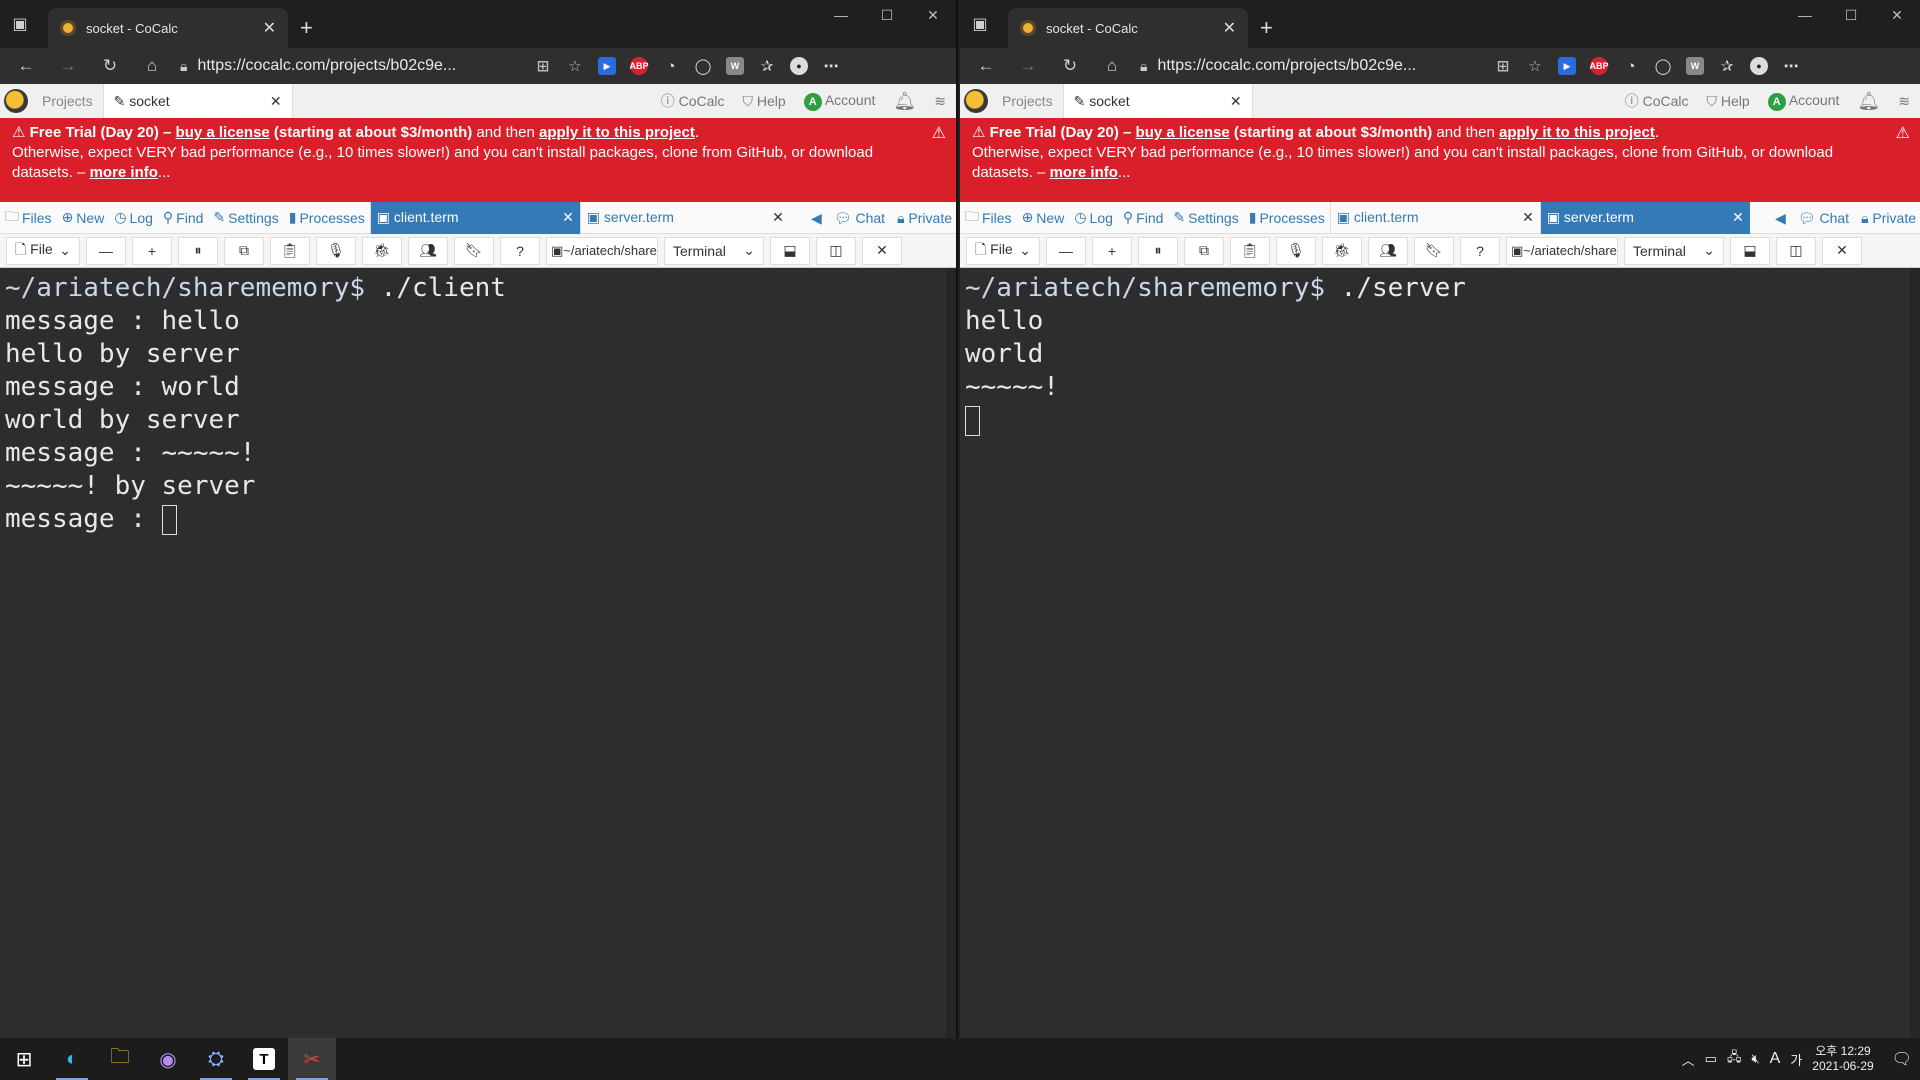 The height and width of the screenshot is (1080, 1920). What do you see at coordinates (306, 28) in the screenshot?
I see `new-tab-icon: +` at bounding box center [306, 28].